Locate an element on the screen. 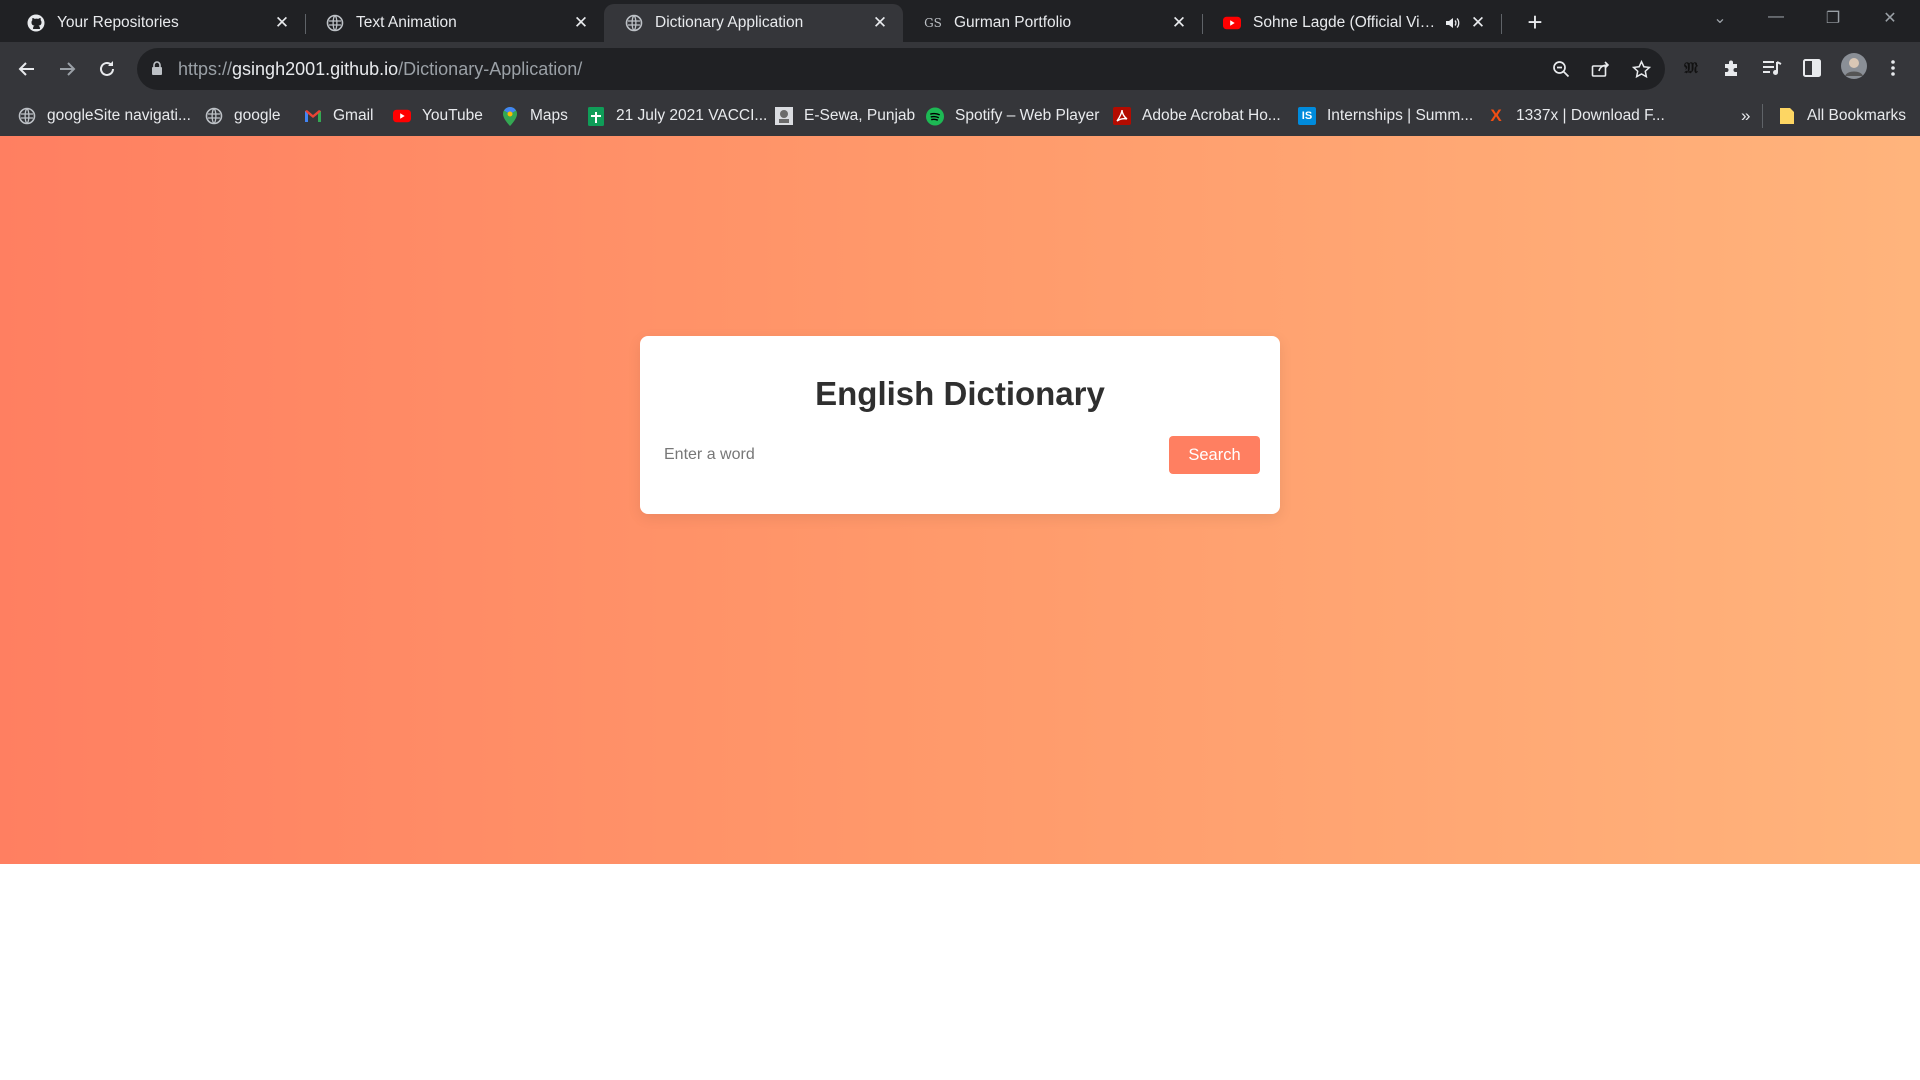 The height and width of the screenshot is (1080, 1920). tab-sohne-lagde: Sohne Lagde (Official Video ✕ is located at coordinates (1352, 23).